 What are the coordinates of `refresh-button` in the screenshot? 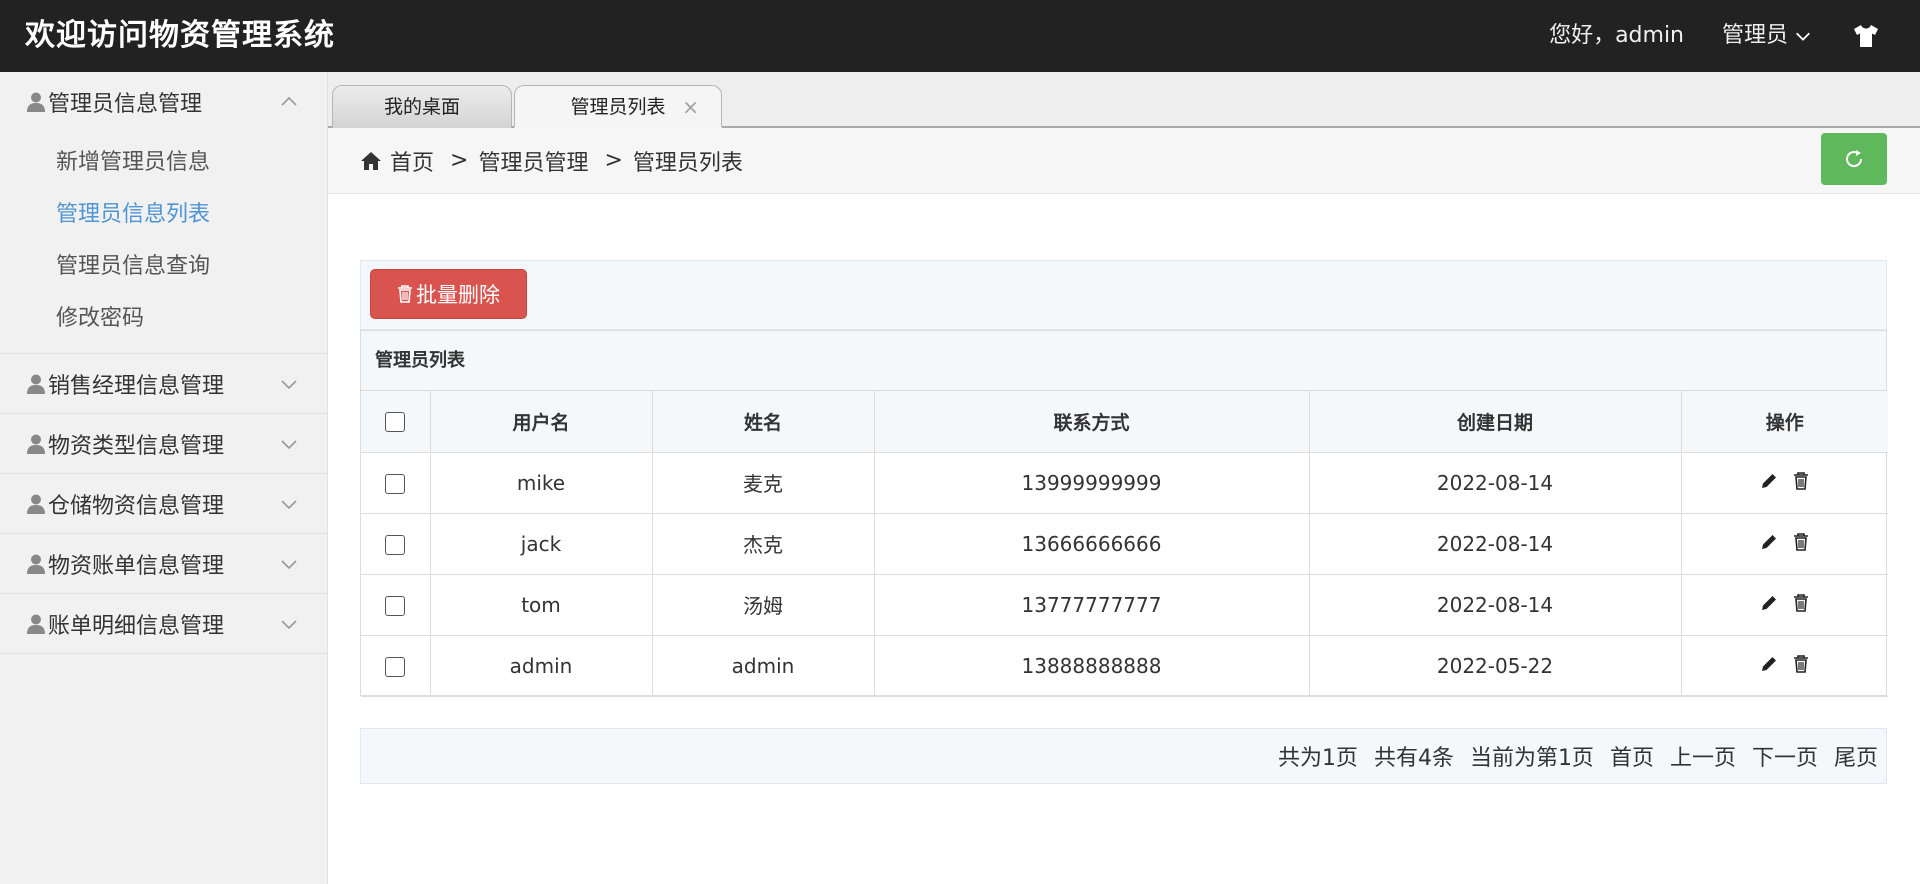 It's located at (1854, 159).